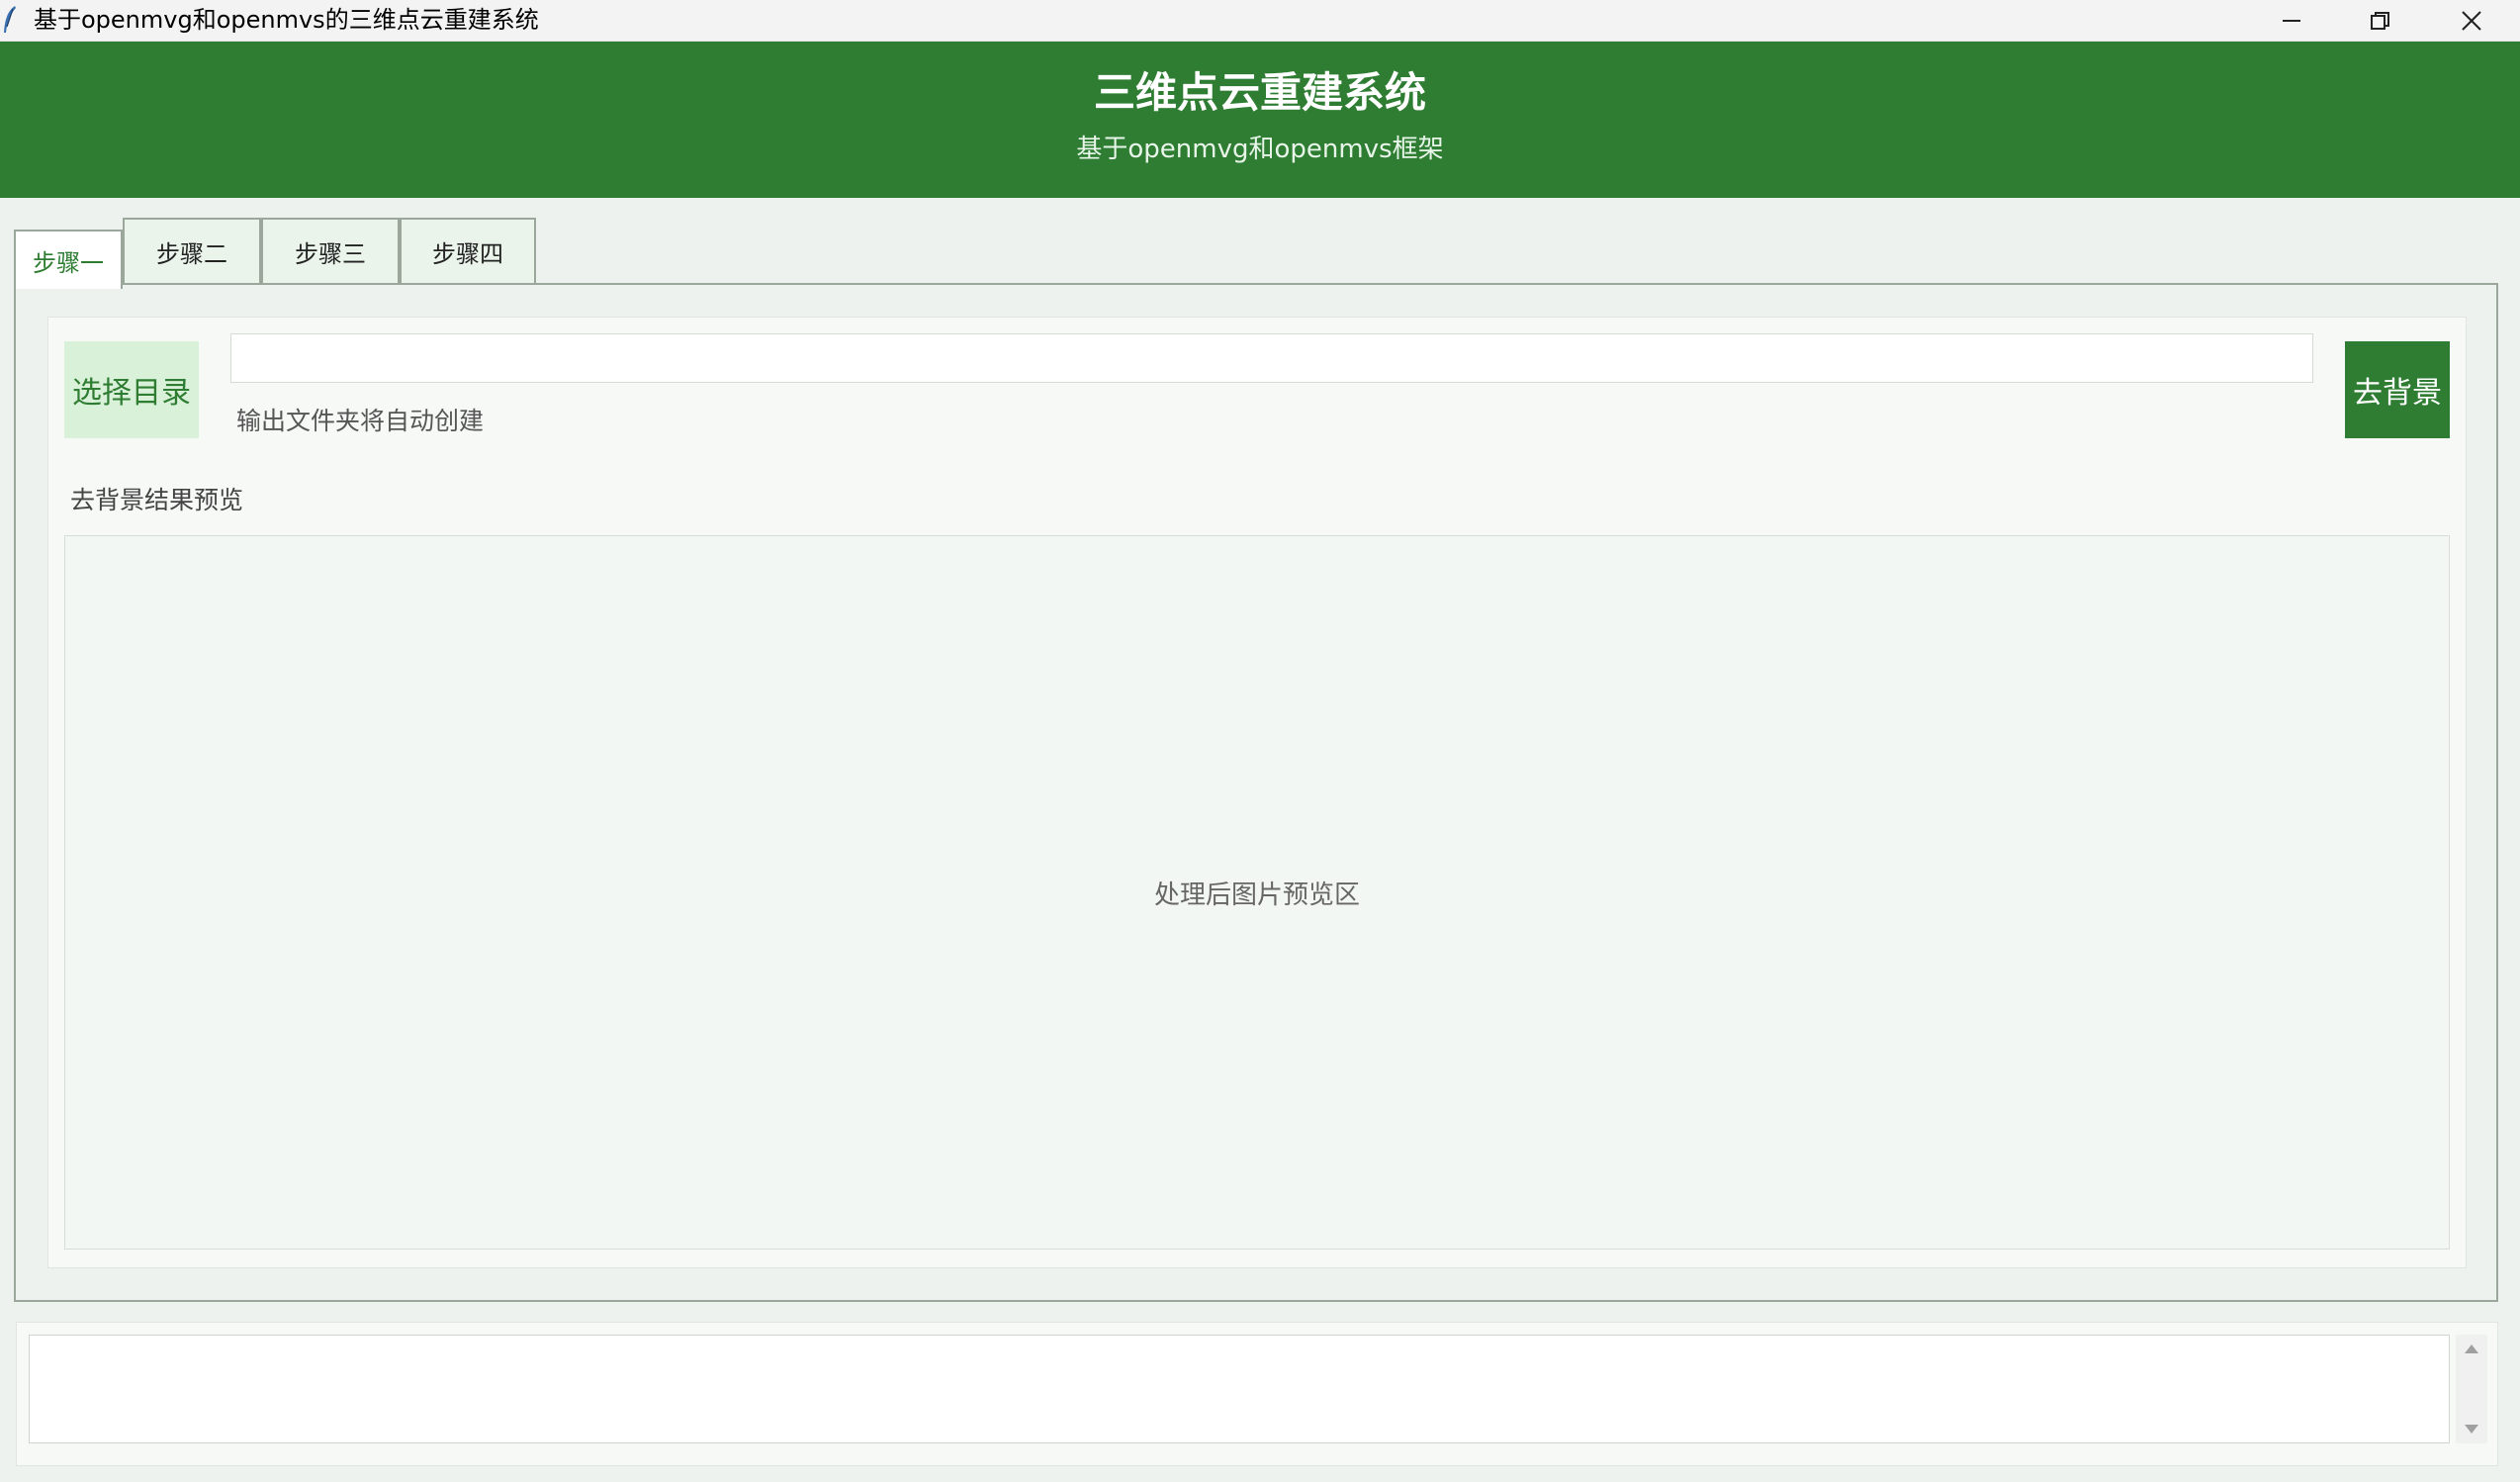 This screenshot has width=2520, height=1482. I want to click on preview-section-label: 去背景结果预览, so click(157, 500).